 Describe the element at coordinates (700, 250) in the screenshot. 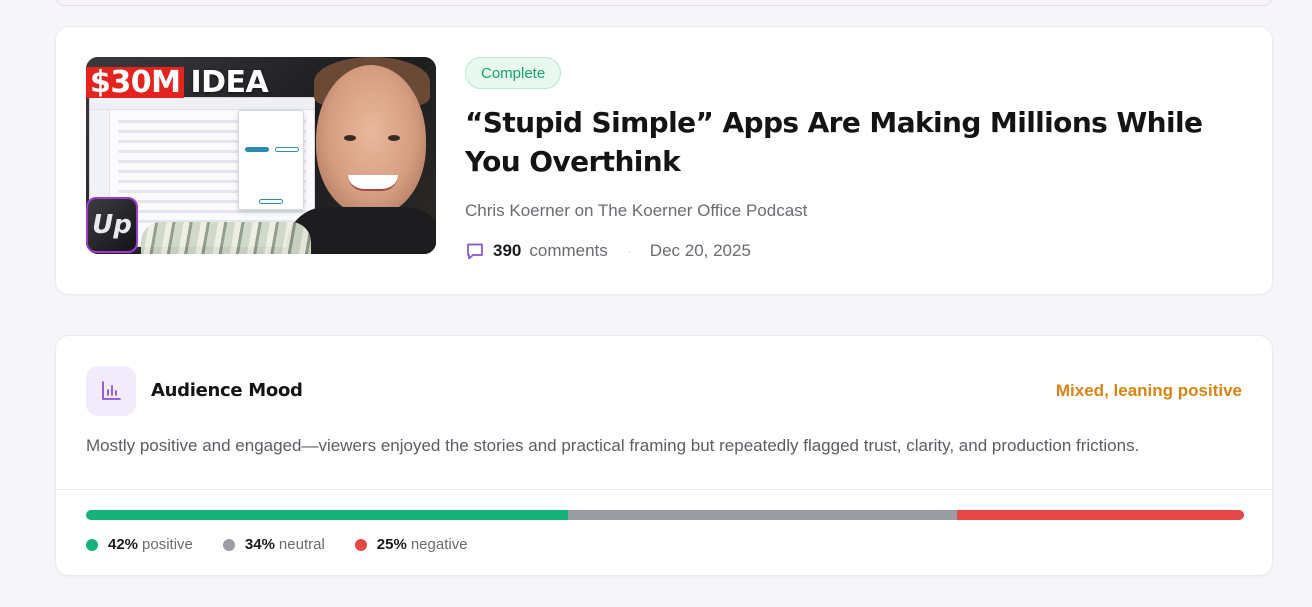

I see `publish-date: Dec 20, 2025` at that location.